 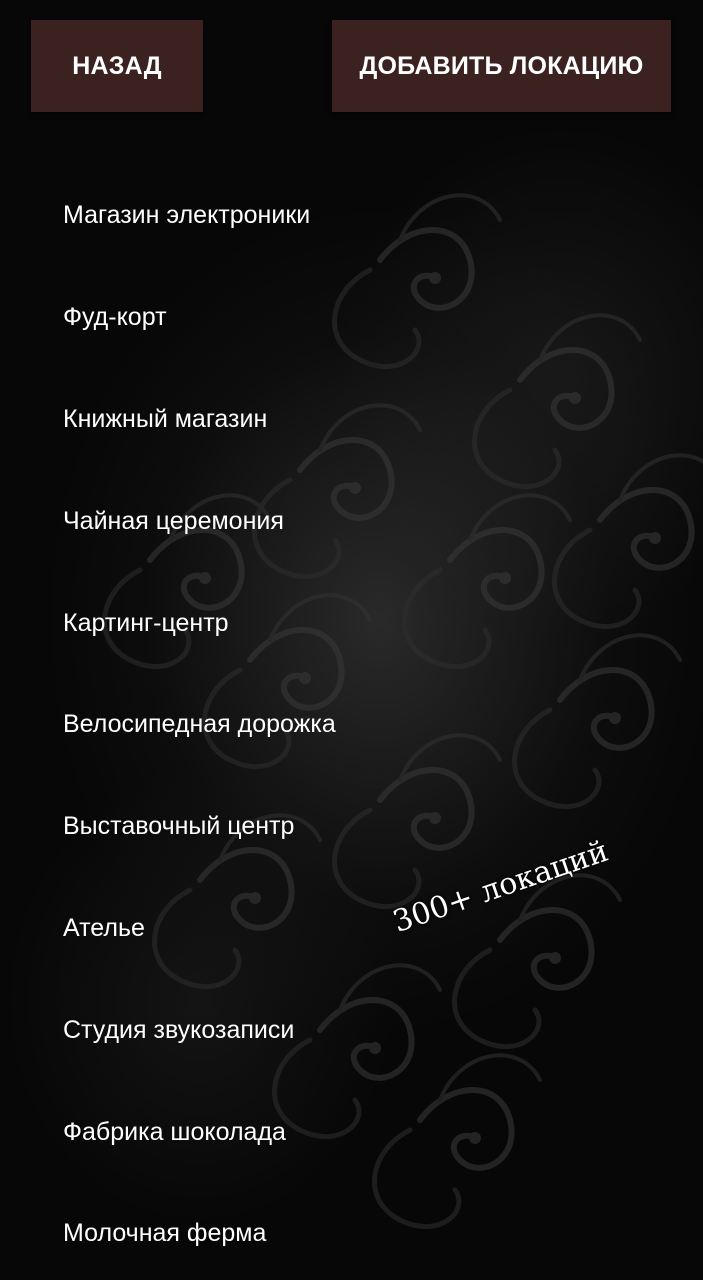 What do you see at coordinates (351, 216) in the screenshot?
I see `location-item: Магазин электроники` at bounding box center [351, 216].